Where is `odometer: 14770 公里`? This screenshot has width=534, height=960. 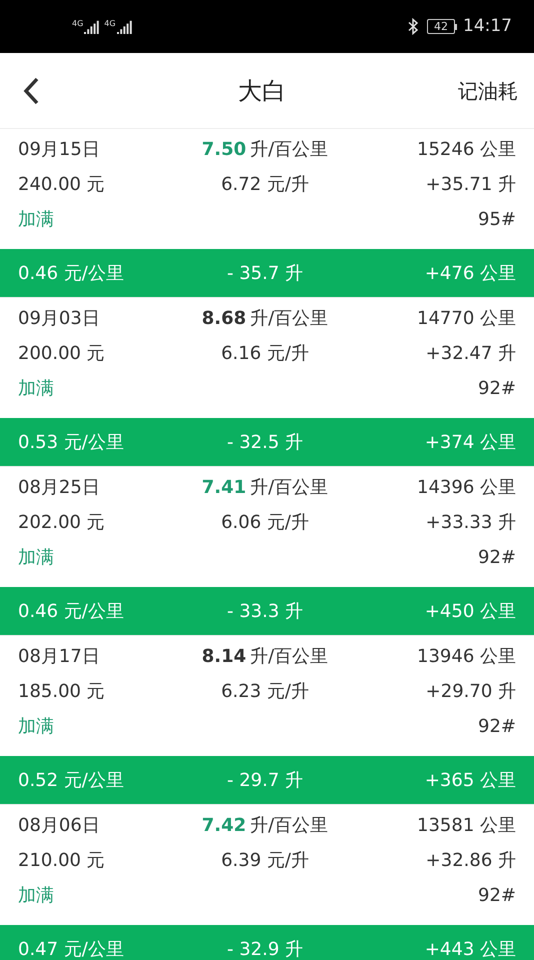
odometer: 14770 公里 is located at coordinates (466, 319).